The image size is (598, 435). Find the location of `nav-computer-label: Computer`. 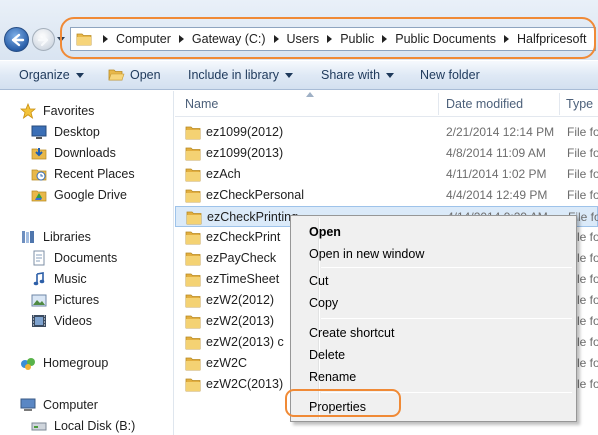

nav-computer-label: Computer is located at coordinates (70, 405).